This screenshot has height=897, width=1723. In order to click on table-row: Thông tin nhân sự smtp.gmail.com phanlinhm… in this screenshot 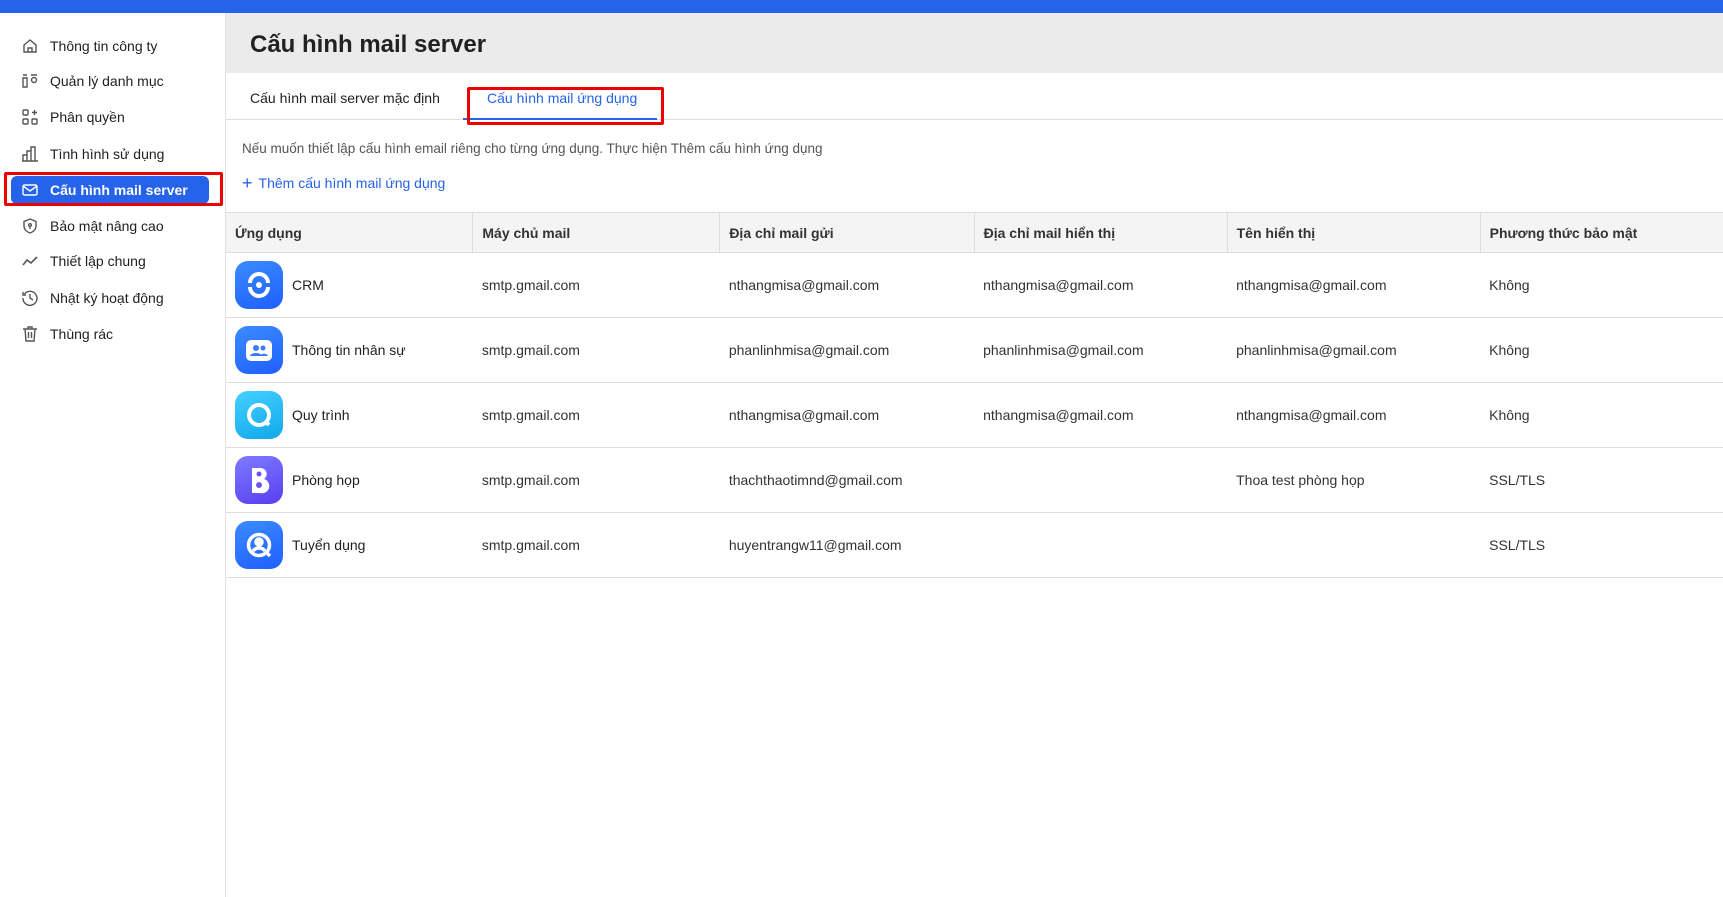, I will do `click(974, 350)`.